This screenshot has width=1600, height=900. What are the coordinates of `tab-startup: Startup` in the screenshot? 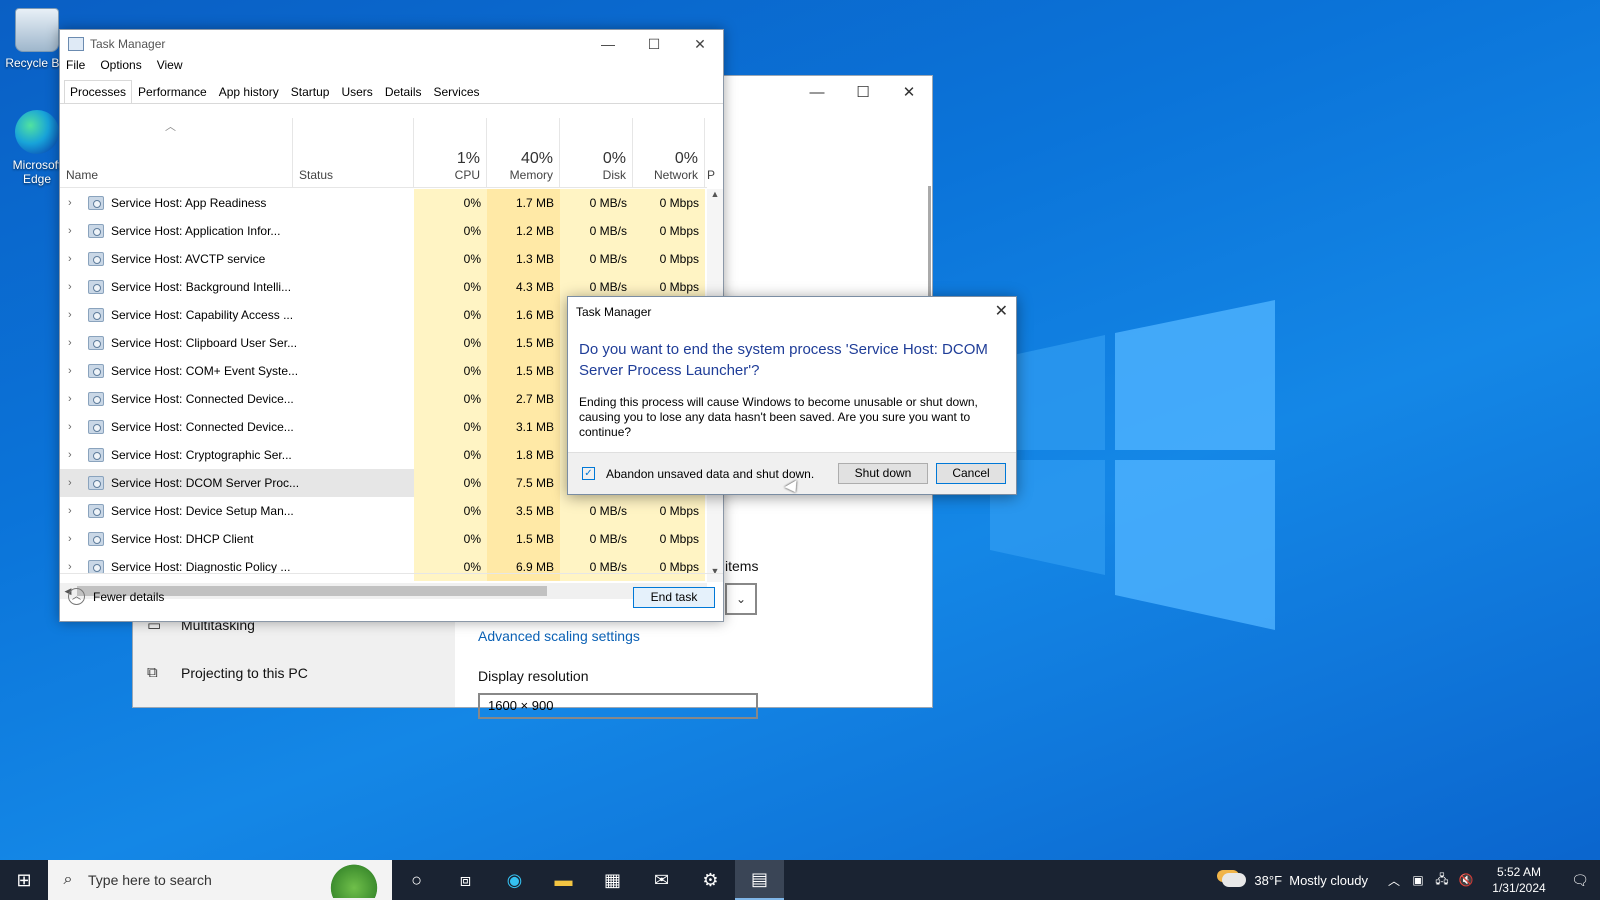 It's located at (310, 91).